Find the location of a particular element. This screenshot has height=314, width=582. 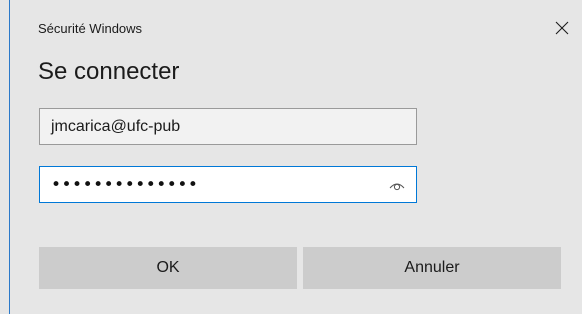

dialog-heading: Se connecter is located at coordinates (109, 71).